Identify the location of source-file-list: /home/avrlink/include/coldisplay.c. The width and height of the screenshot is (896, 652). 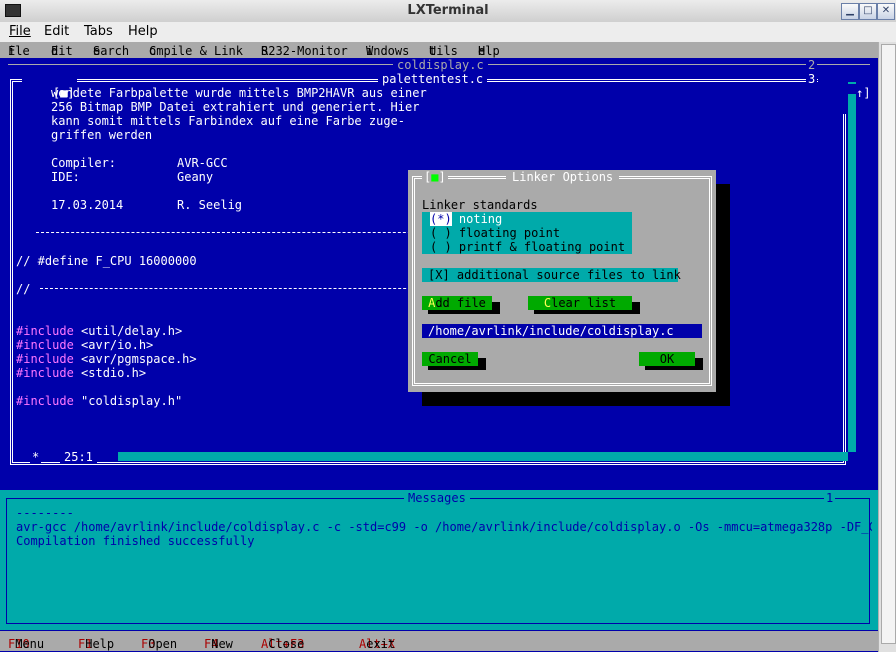
(562, 331).